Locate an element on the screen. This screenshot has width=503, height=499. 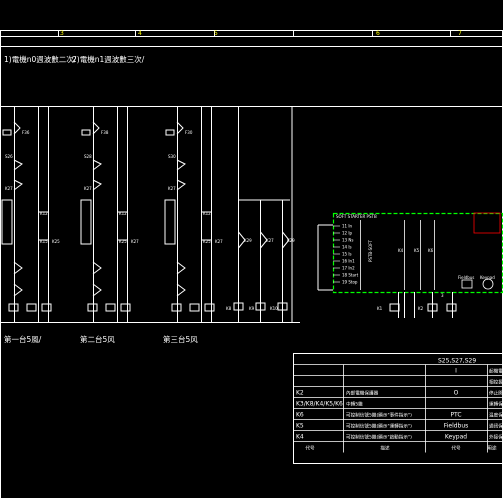
table-cell-desc: 內部電機保護器 is located at coordinates (362, 393).